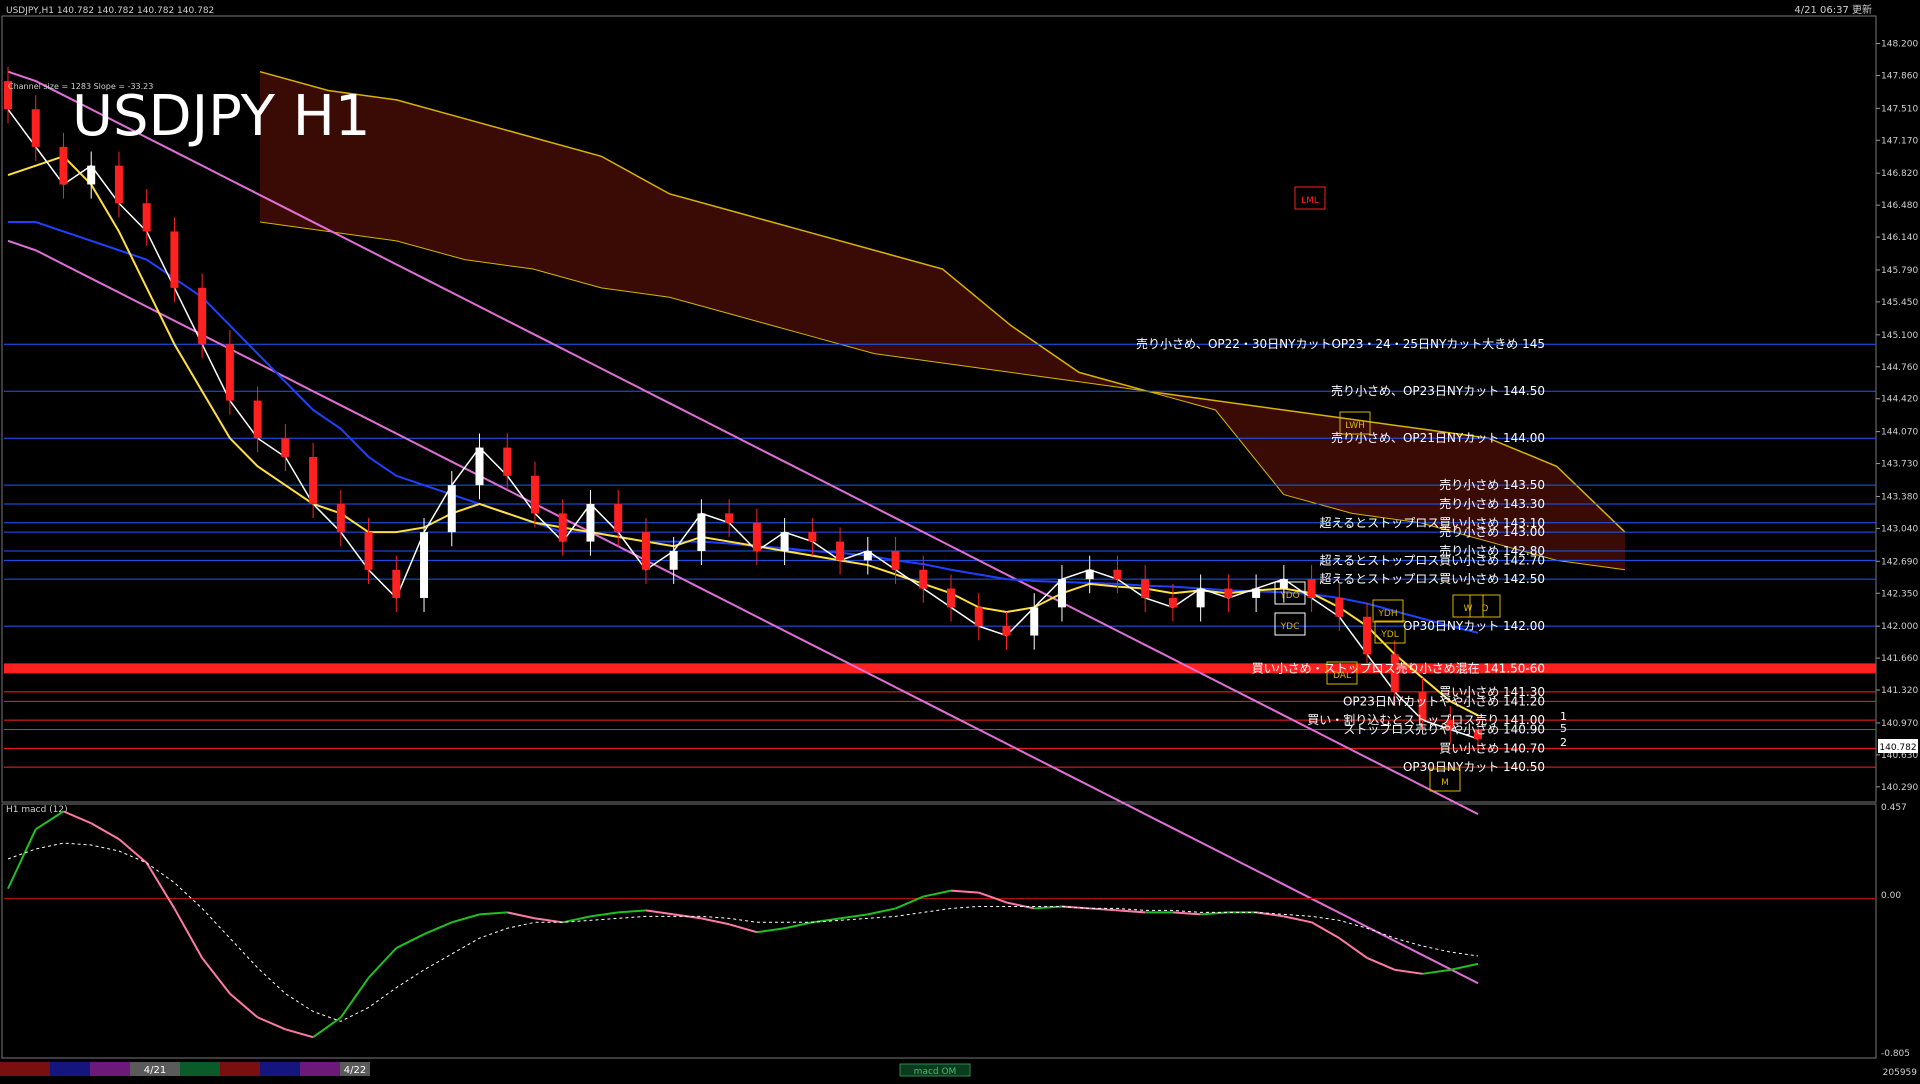 This screenshot has width=1920, height=1084. Describe the element at coordinates (1444, 729) in the screenshot. I see `level-label: ストップロス売りやや小さめ 140.90` at that location.